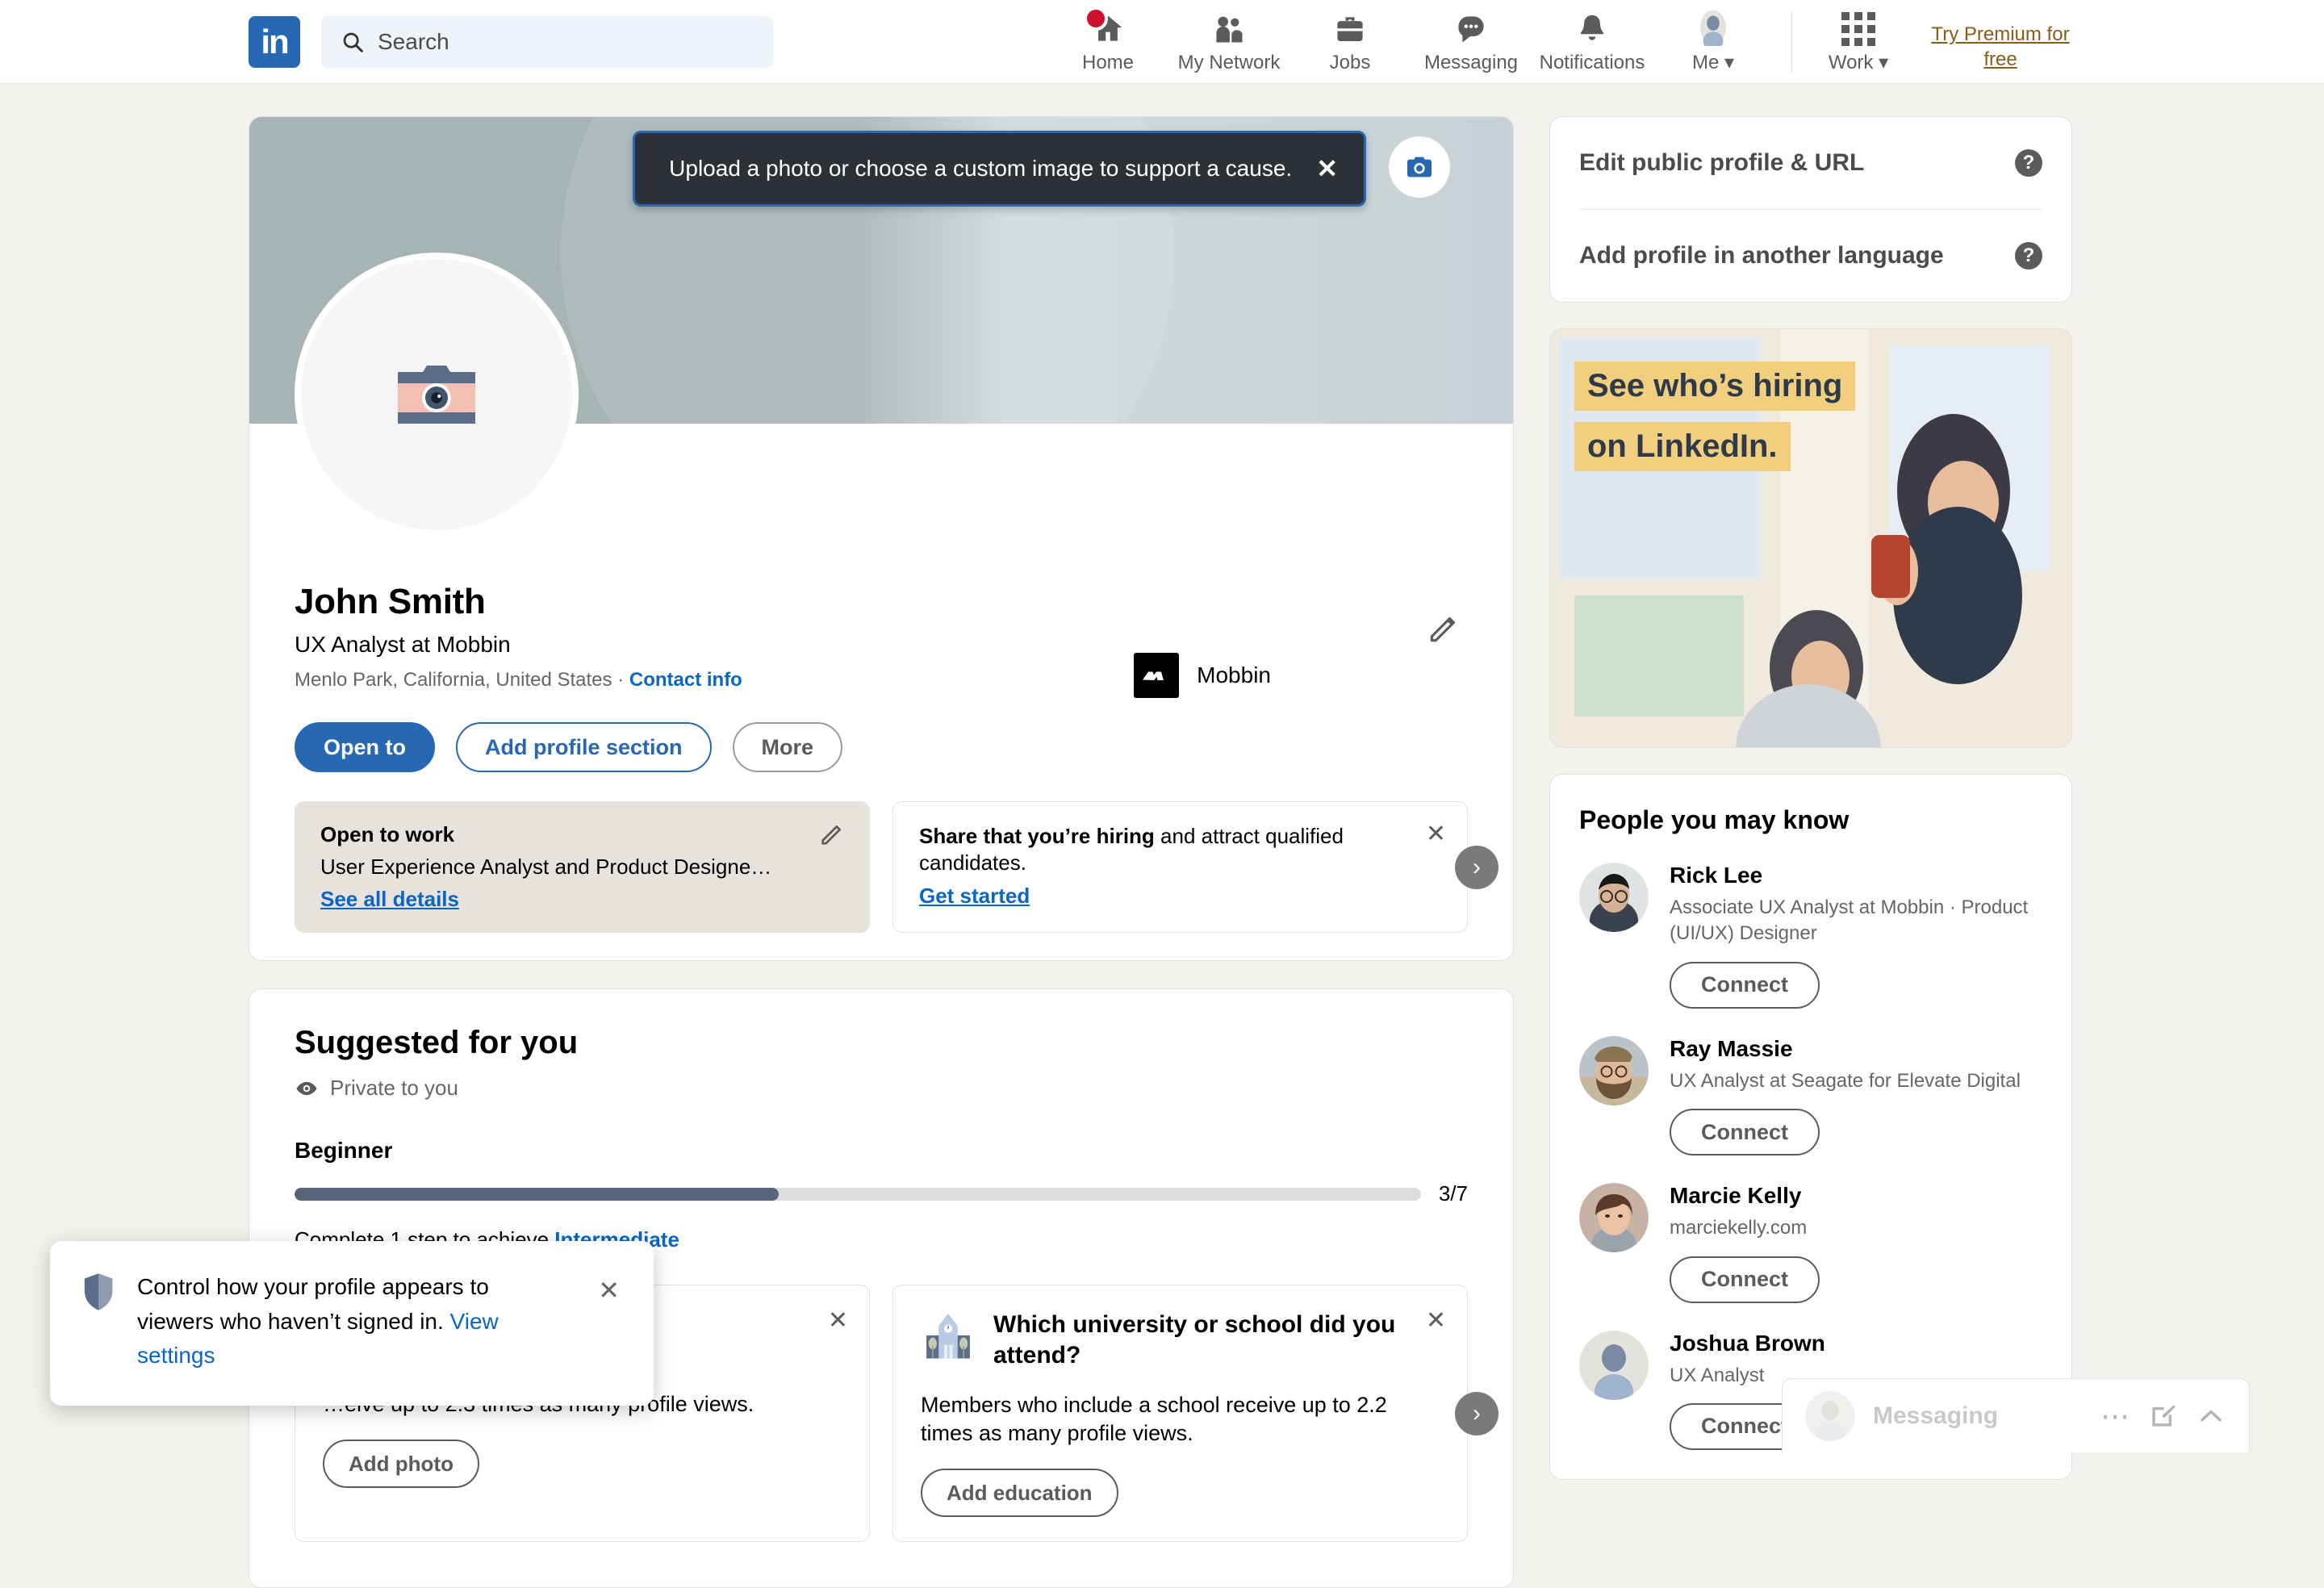 The height and width of the screenshot is (1588, 2324). What do you see at coordinates (401, 1464) in the screenshot?
I see `add-photo-button: Add photo` at bounding box center [401, 1464].